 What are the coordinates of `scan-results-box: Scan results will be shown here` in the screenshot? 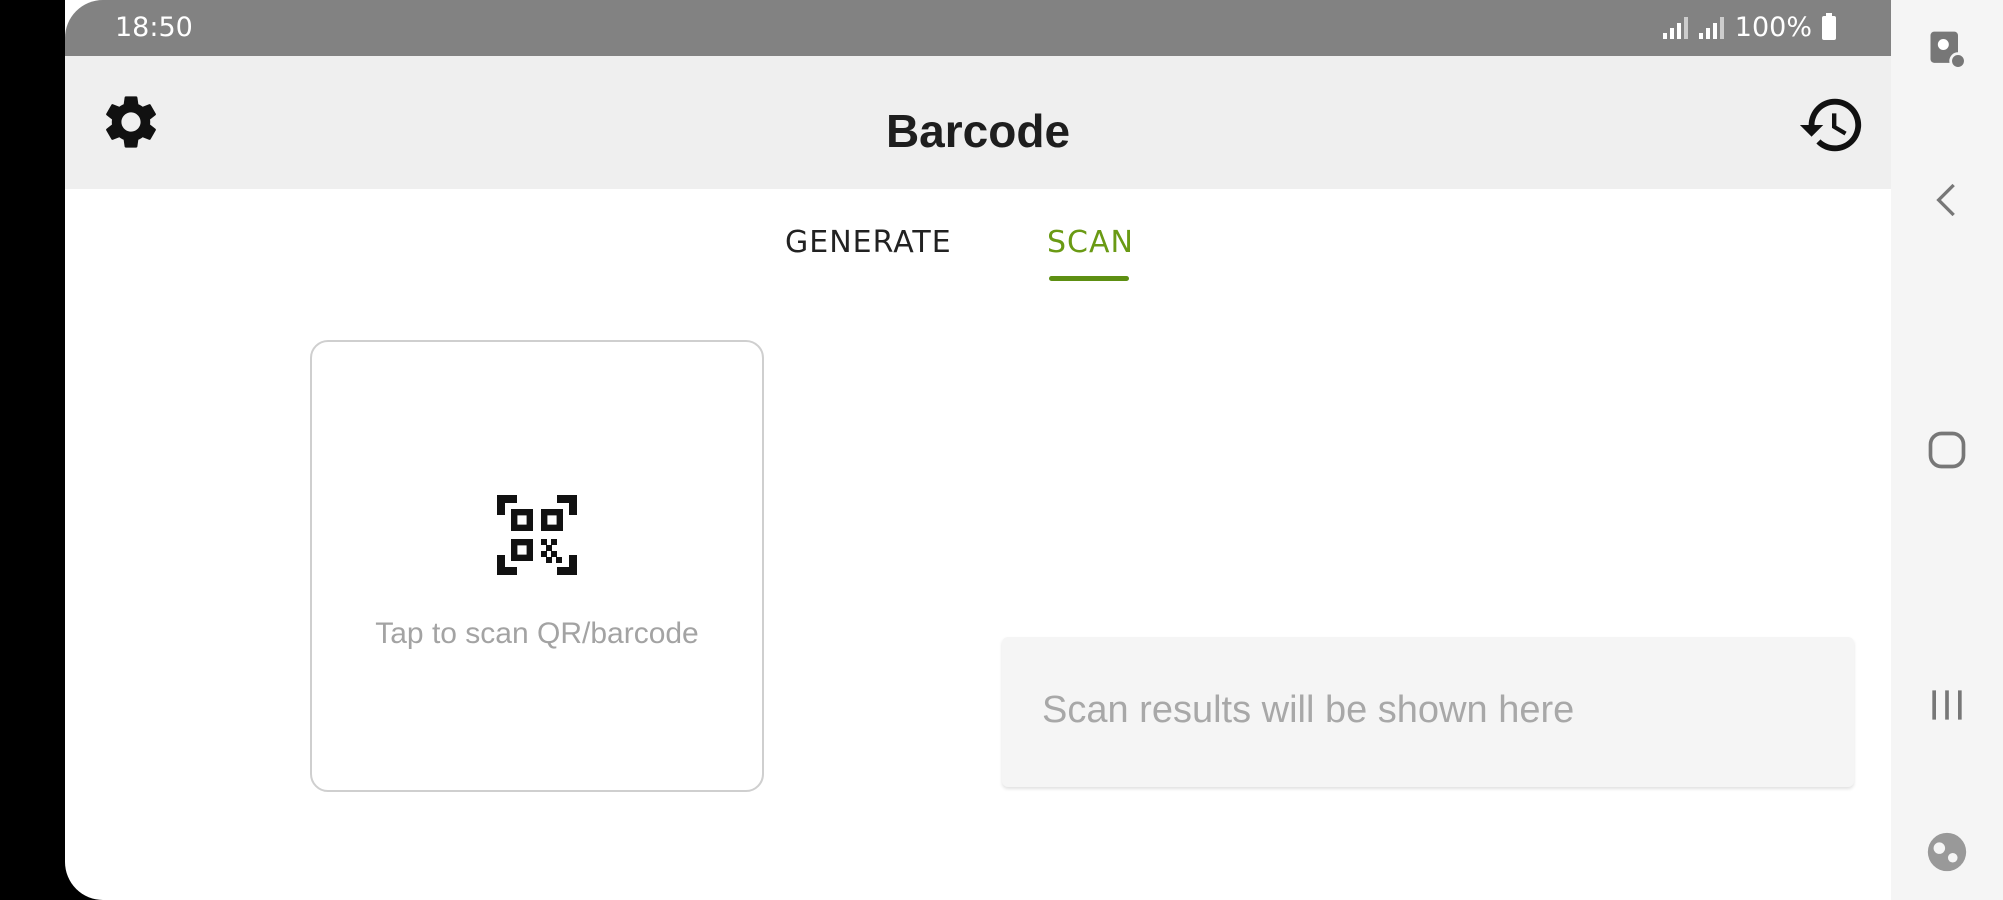 It's located at (1428, 712).